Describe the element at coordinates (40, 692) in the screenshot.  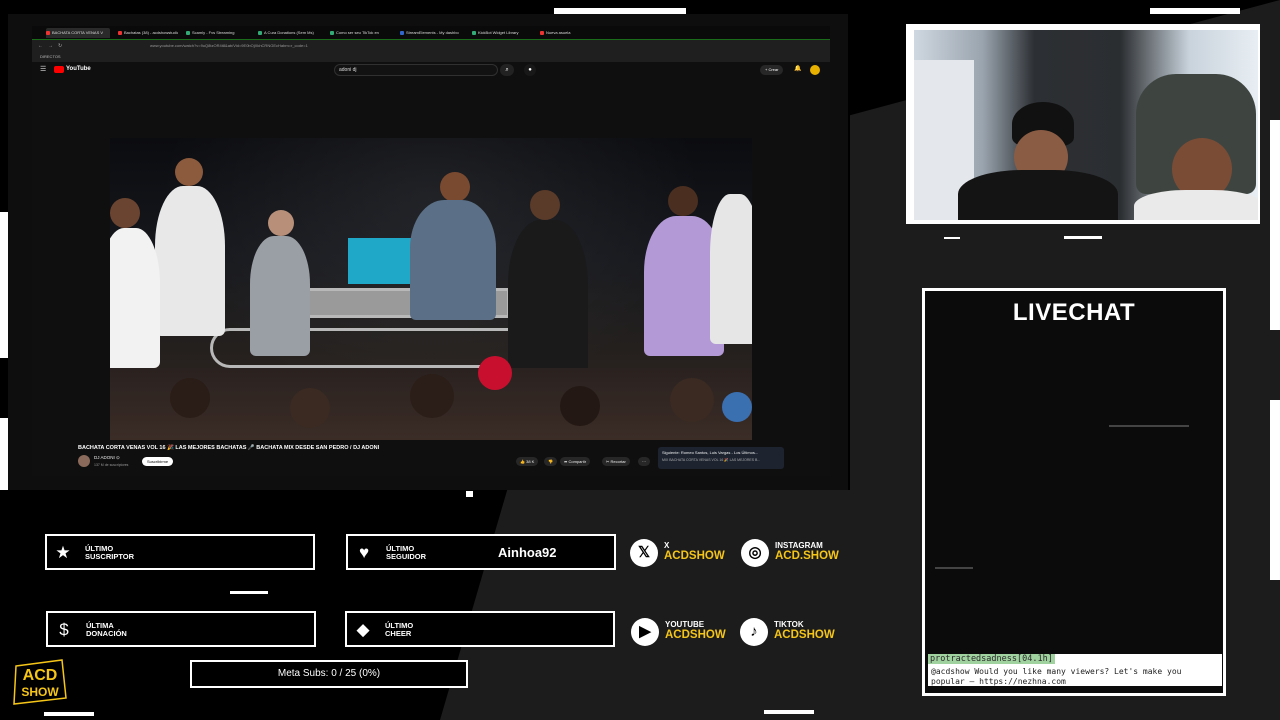
I see `svg-text: SHOW` at that location.